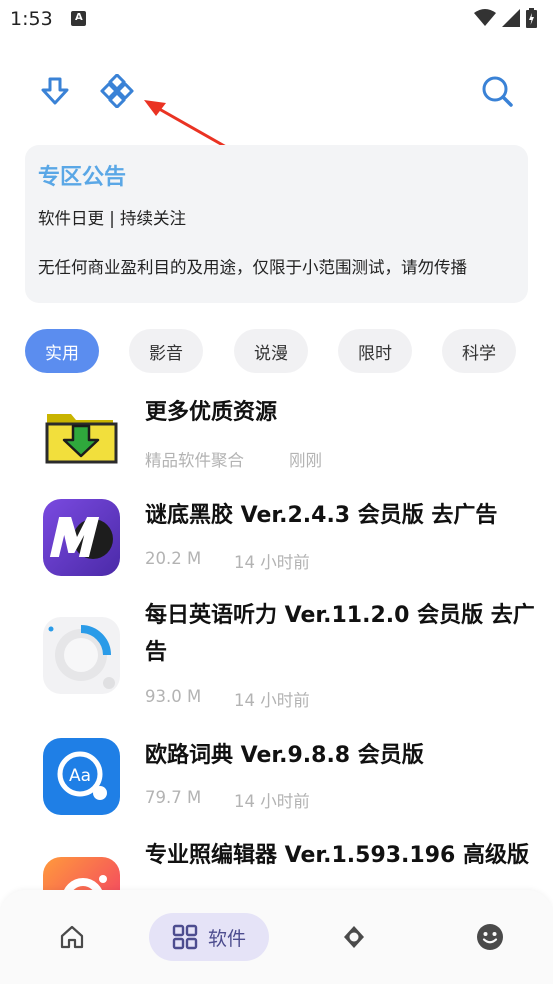  I want to click on nav-home, so click(72, 937).